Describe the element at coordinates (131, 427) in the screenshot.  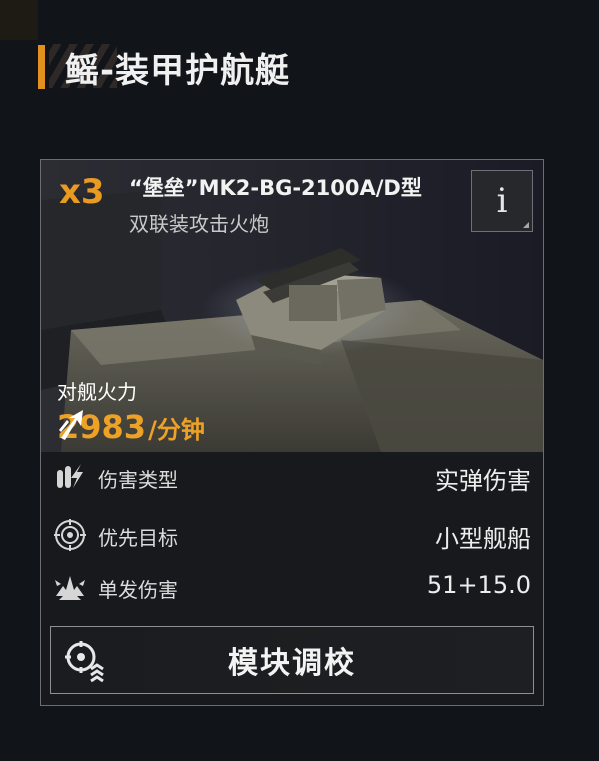
I see `firepower-row: 2983 /分钟` at that location.